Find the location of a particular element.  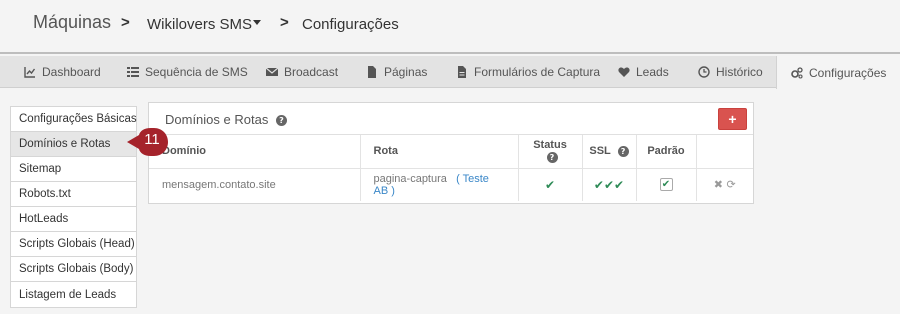

tab-sms-sequence: Sequência de SMS is located at coordinates (187, 72).